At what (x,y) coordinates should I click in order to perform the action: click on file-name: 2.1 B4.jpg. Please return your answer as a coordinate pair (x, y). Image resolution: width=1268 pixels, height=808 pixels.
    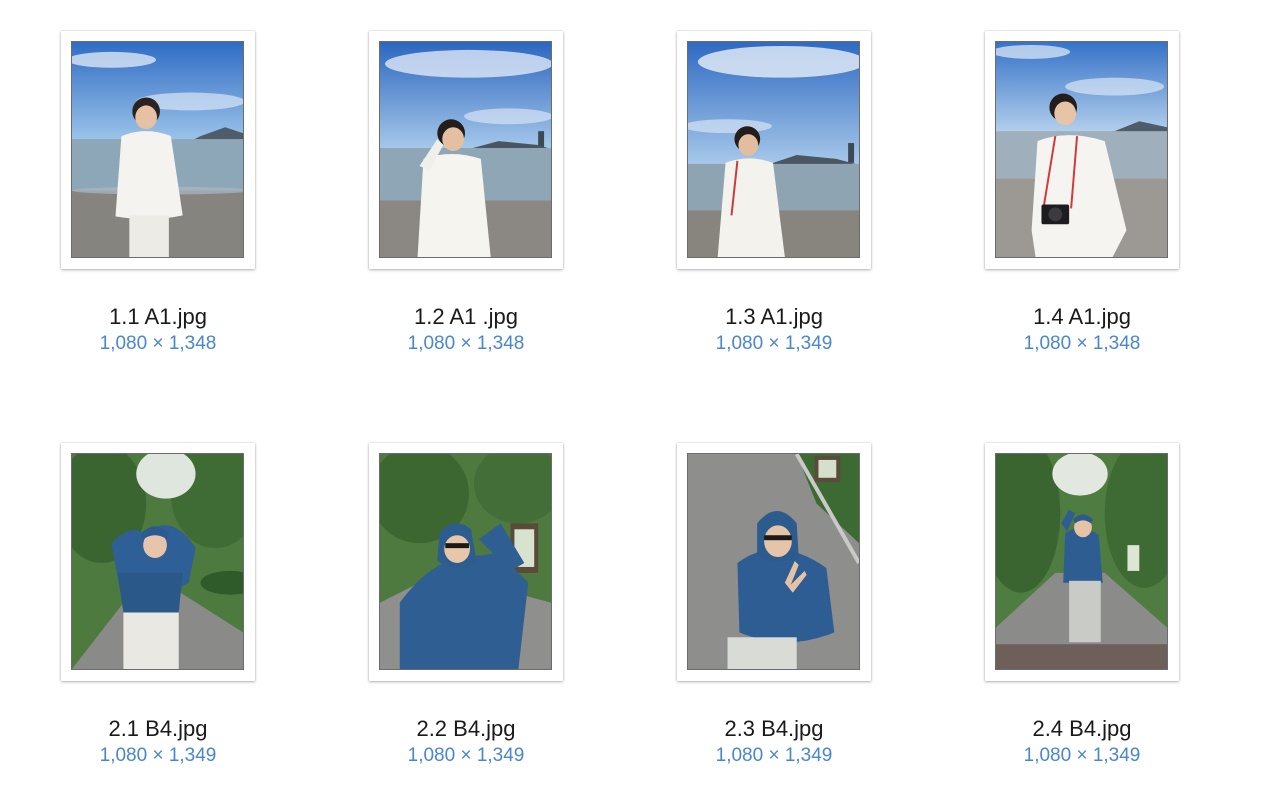
    Looking at the image, I should click on (158, 728).